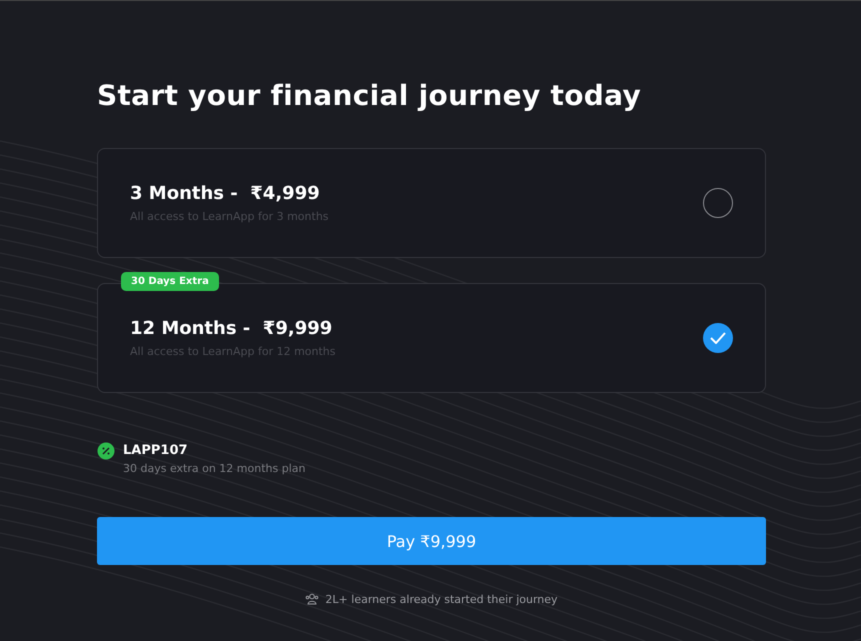  Describe the element at coordinates (369, 95) in the screenshot. I see `page-title: Start your financial journey today` at that location.